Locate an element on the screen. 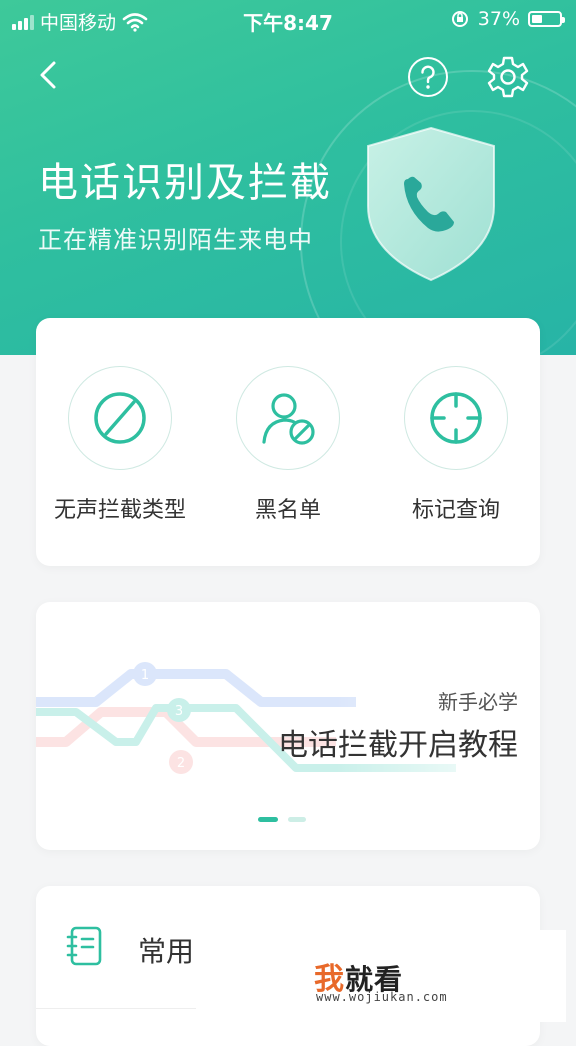 Image resolution: width=576 pixels, height=1046 pixels. art-number: 2 is located at coordinates (181, 763).